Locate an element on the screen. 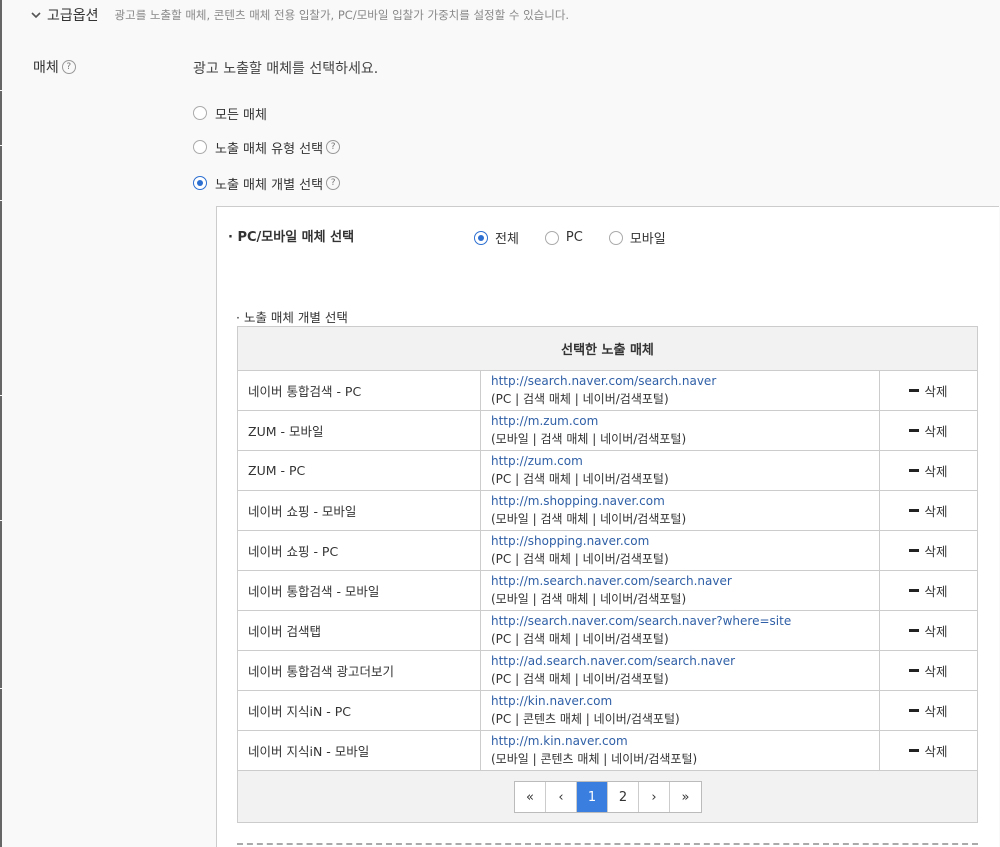  media-instruction: 광고 노출할 매체를 선택하세요. is located at coordinates (286, 69).